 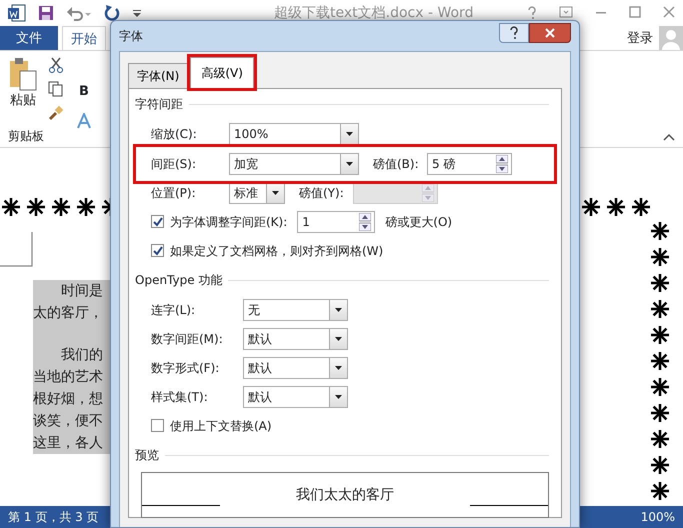 I want to click on section-heading: 字符间距, so click(x=159, y=104).